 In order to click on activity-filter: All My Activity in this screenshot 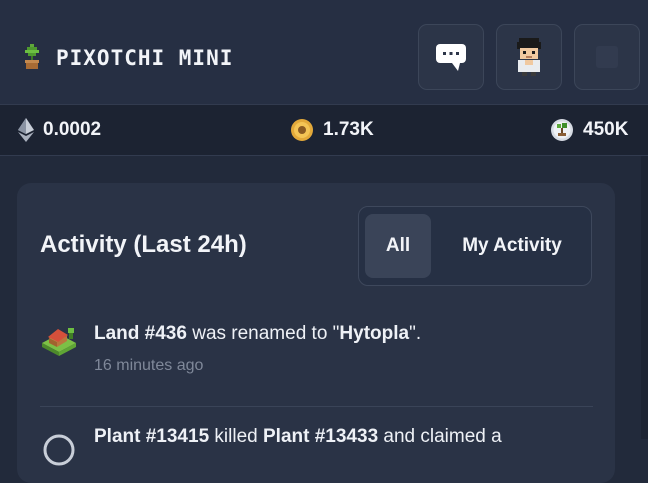, I will do `click(475, 246)`.